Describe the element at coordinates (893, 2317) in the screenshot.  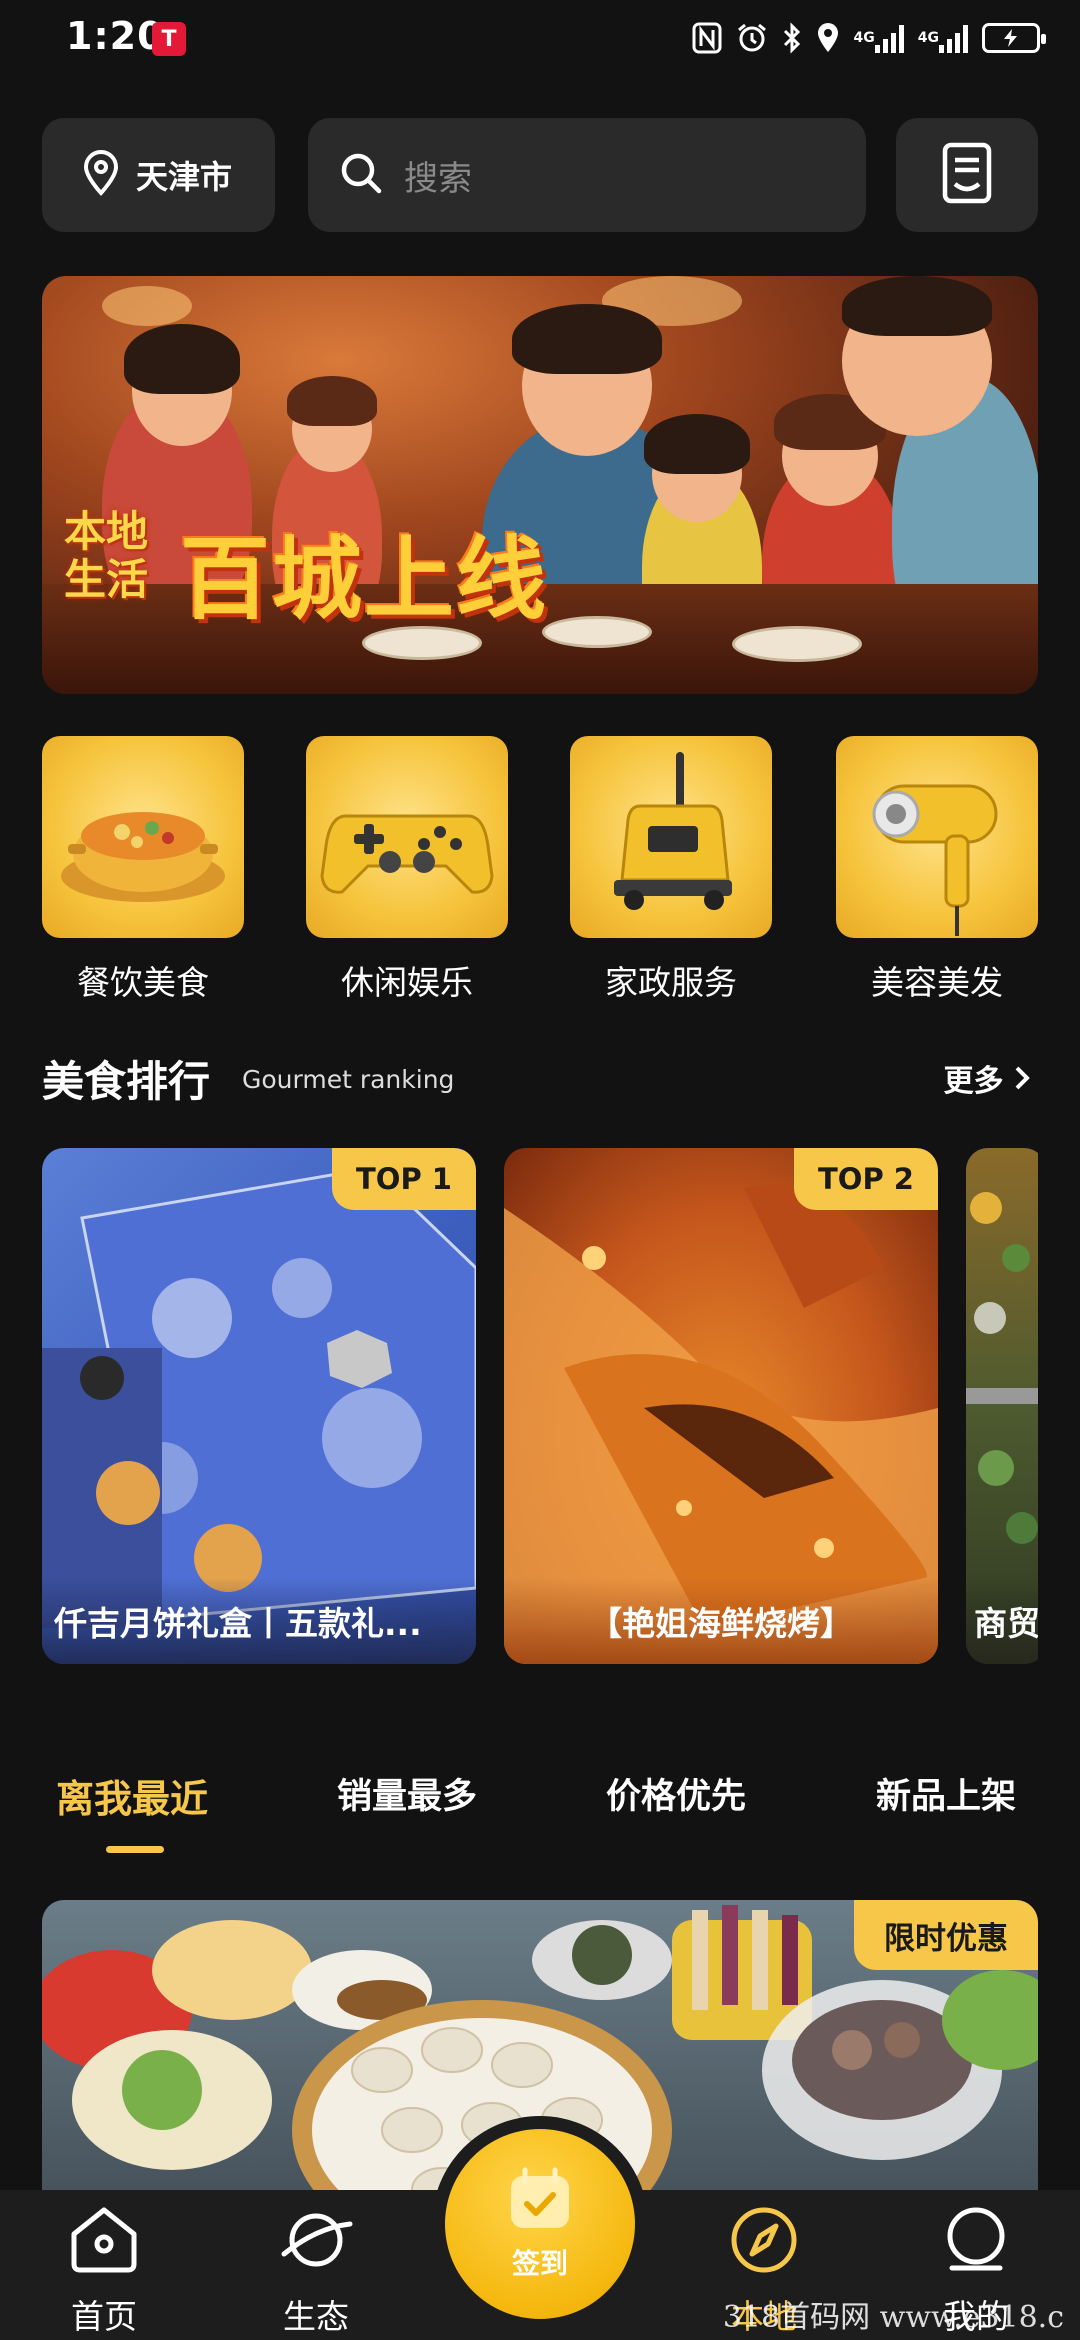
I see `watermark: 318首码网 www.e318.c` at that location.